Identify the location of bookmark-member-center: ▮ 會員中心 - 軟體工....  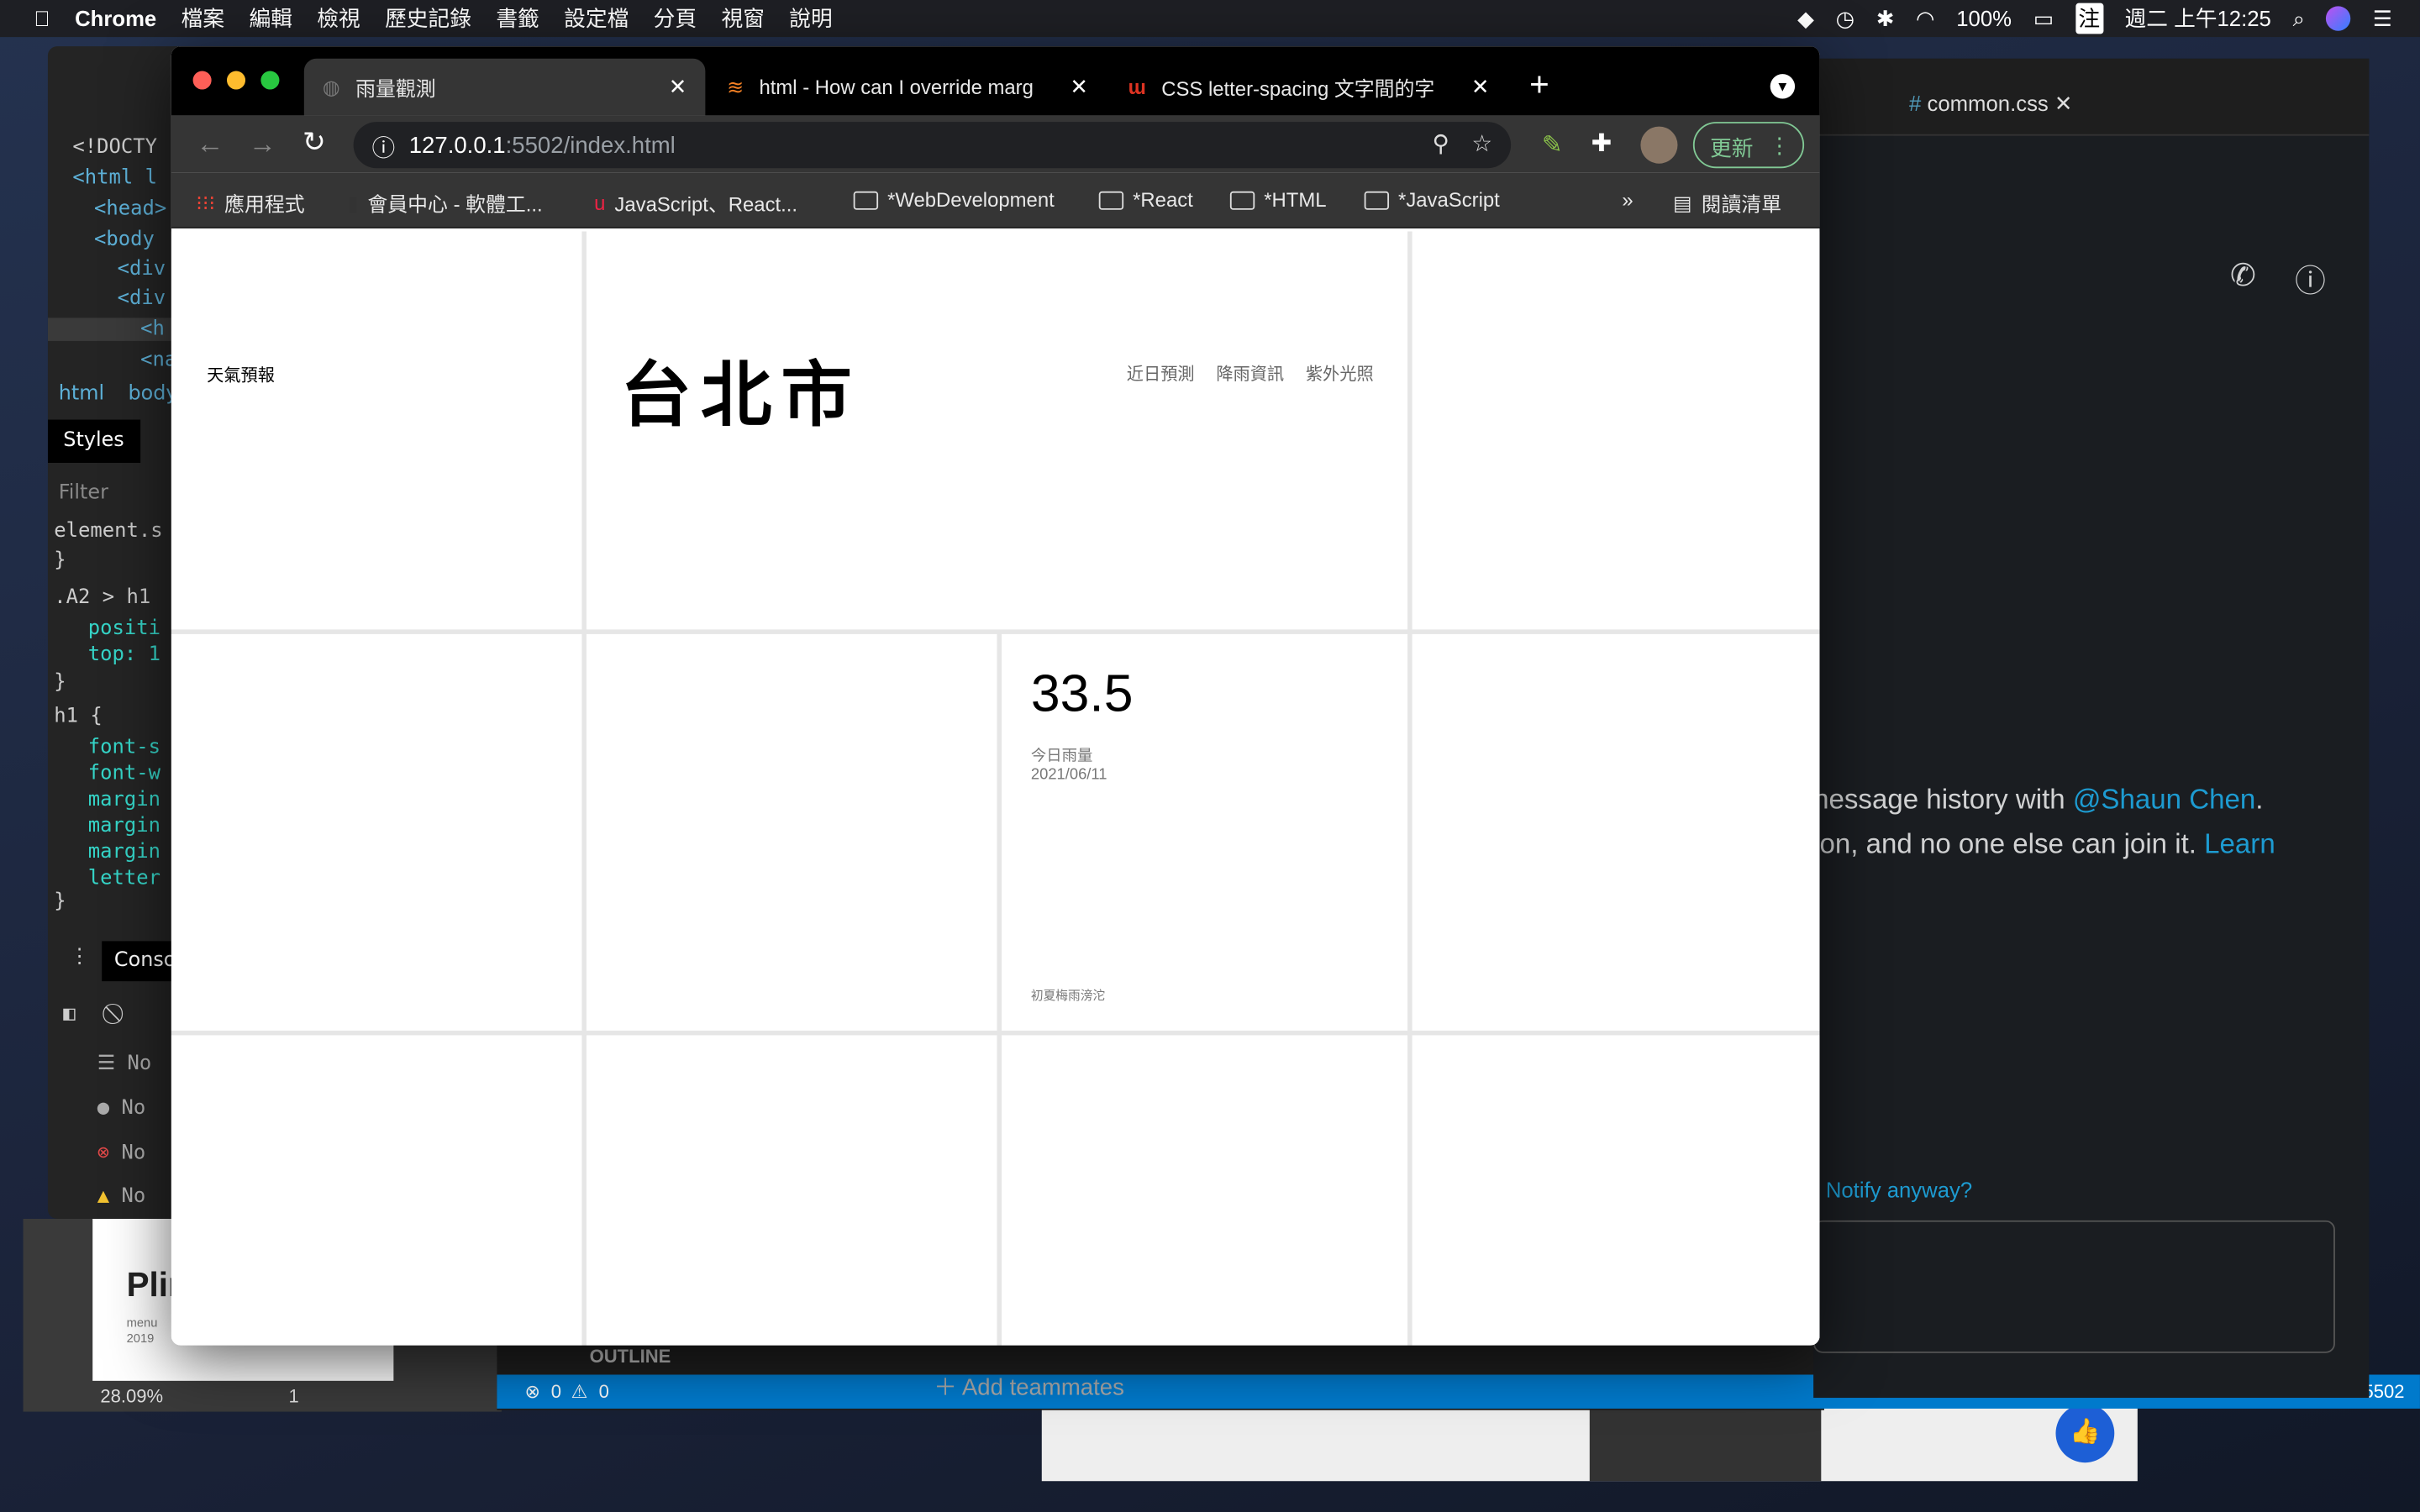
(445, 203).